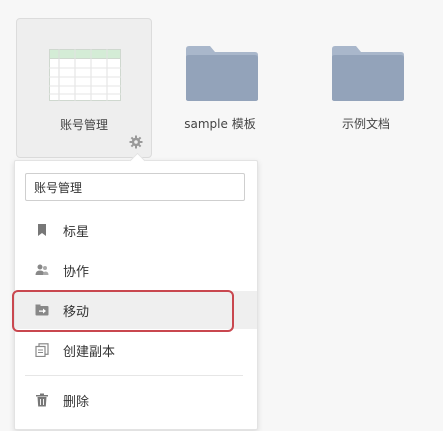 The width and height of the screenshot is (443, 431). Describe the element at coordinates (76, 312) in the screenshot. I see `menu-item-label: 移动` at that location.